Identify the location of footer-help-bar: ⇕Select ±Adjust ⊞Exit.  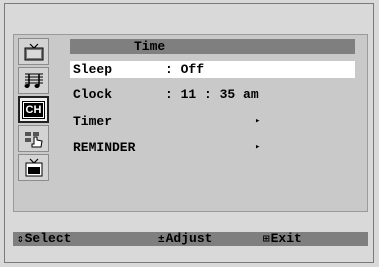
(190, 239).